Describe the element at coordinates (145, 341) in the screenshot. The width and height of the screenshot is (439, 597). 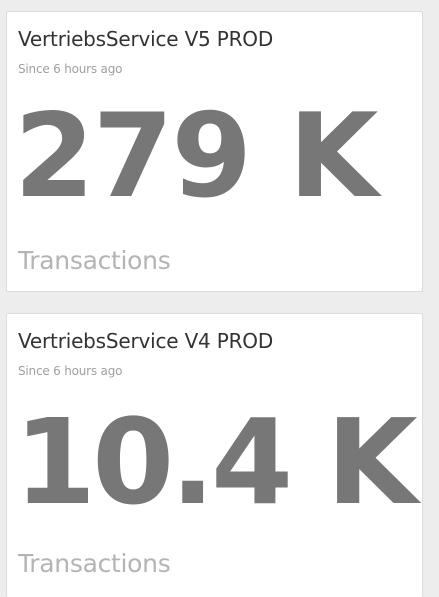
I see `widget-title: VertriebsService V4 PROD` at that location.